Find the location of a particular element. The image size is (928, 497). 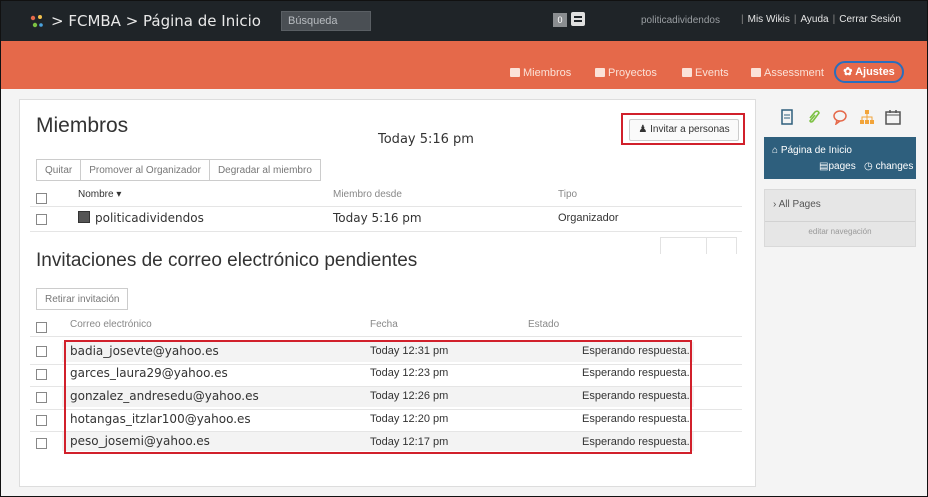

sidebar-home-link: ⌂ Página de Inicio is located at coordinates (812, 150).